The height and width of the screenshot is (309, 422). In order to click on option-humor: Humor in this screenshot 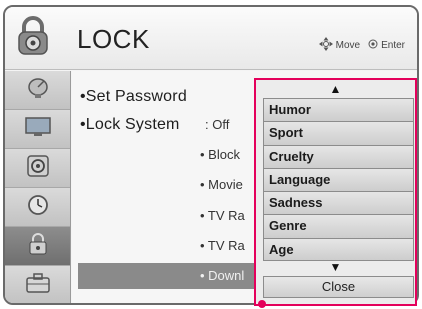, I will do `click(338, 110)`.